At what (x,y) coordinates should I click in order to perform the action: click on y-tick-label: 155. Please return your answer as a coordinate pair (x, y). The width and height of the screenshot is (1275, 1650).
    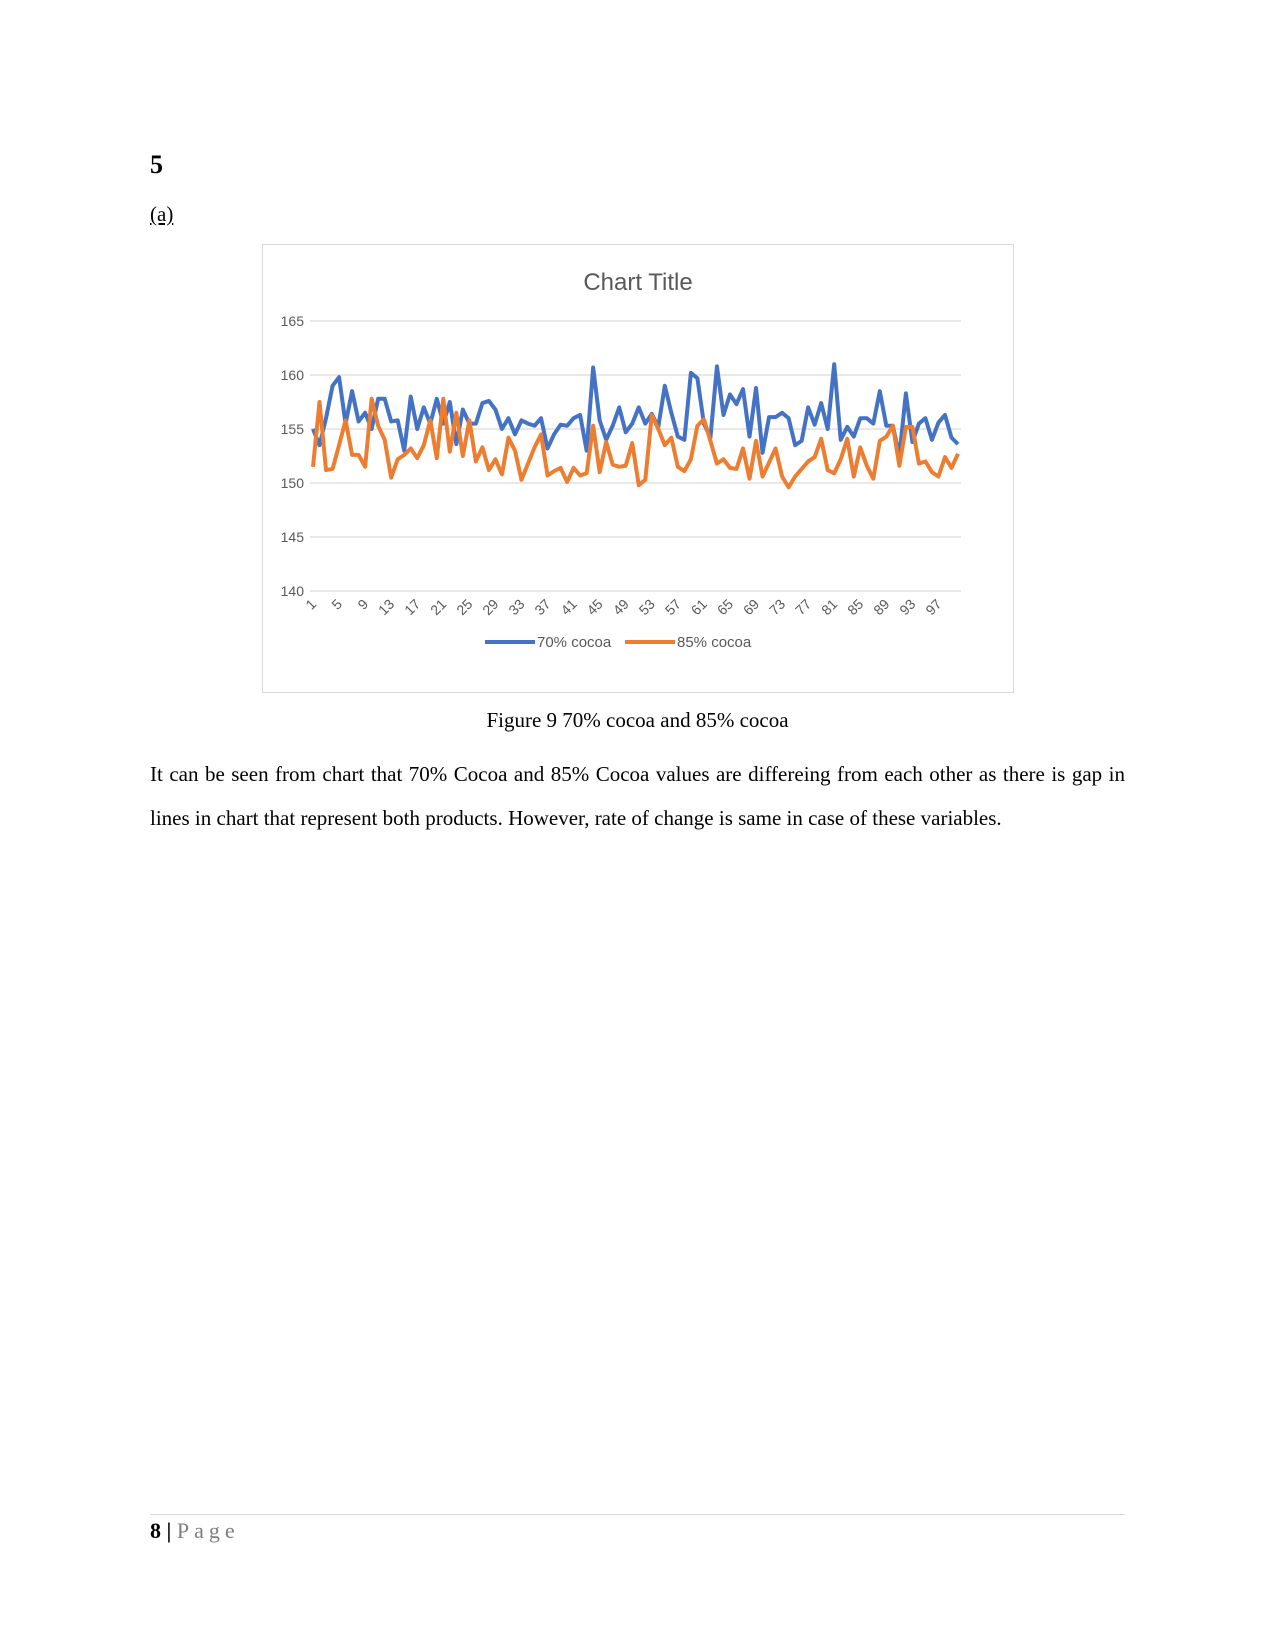
    Looking at the image, I should click on (293, 429).